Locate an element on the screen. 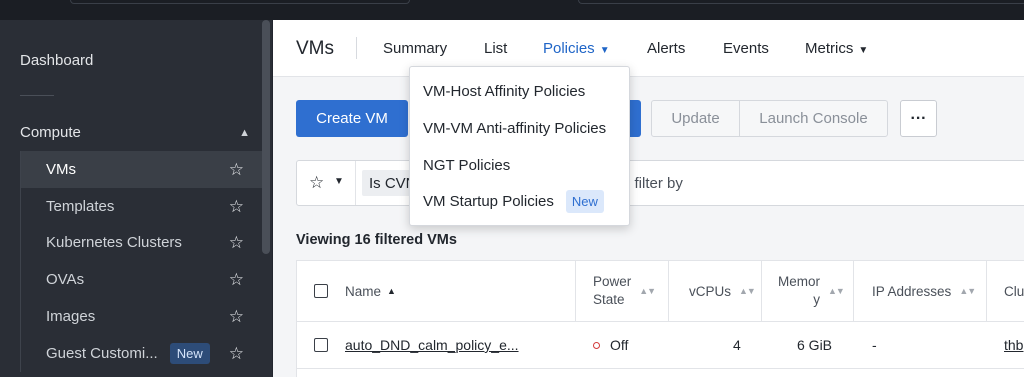  column-label: Power is located at coordinates (612, 281).